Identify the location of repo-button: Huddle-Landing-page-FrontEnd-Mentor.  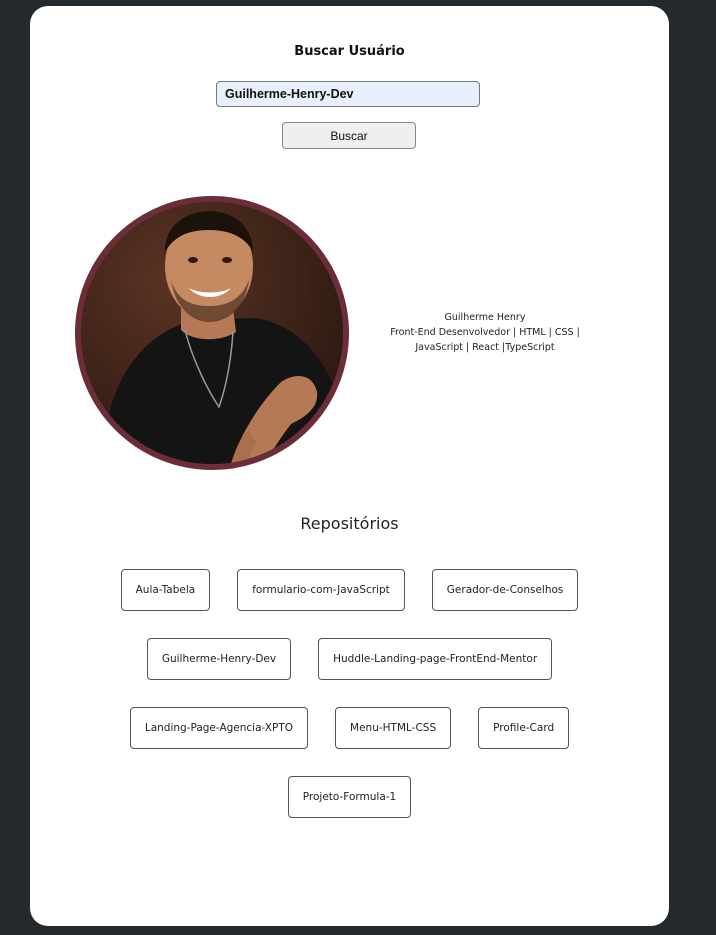
(435, 659).